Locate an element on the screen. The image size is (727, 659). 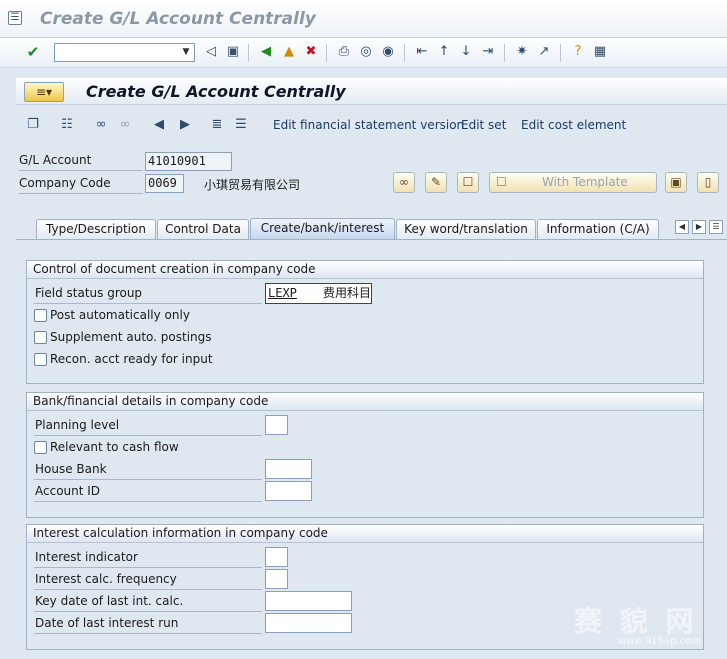
page-title: Create G/L Account Centrally is located at coordinates (216, 91).